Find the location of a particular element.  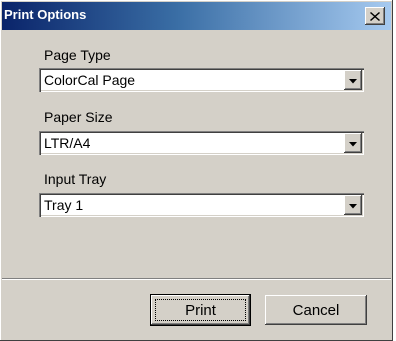

page-type-label: Page Type is located at coordinates (77, 55).